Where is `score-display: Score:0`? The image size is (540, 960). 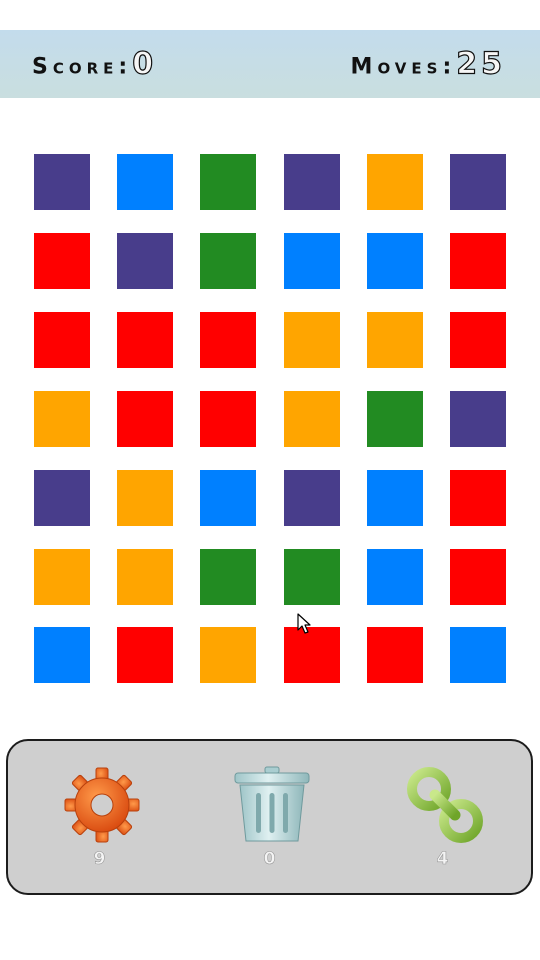 score-display: Score:0 is located at coordinates (95, 64).